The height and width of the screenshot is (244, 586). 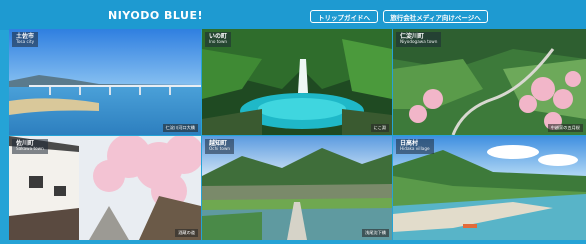 What do you see at coordinates (105, 188) in the screenshot?
I see `tile-sakawa-town: 佐川町 Sakawa town 酒蔵の道` at bounding box center [105, 188].